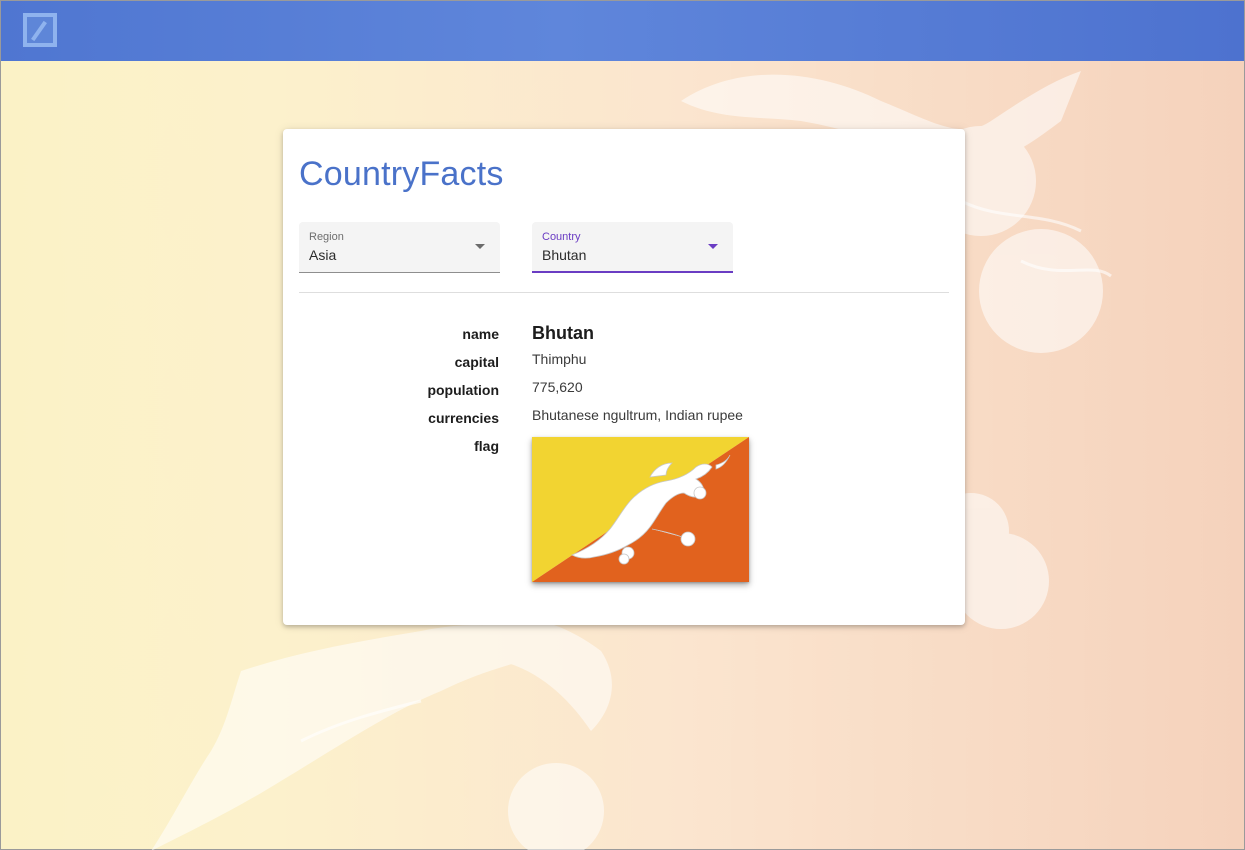 The image size is (1245, 850). Describe the element at coordinates (40, 30) in the screenshot. I see `deutsche-bank-logo-icon` at that location.